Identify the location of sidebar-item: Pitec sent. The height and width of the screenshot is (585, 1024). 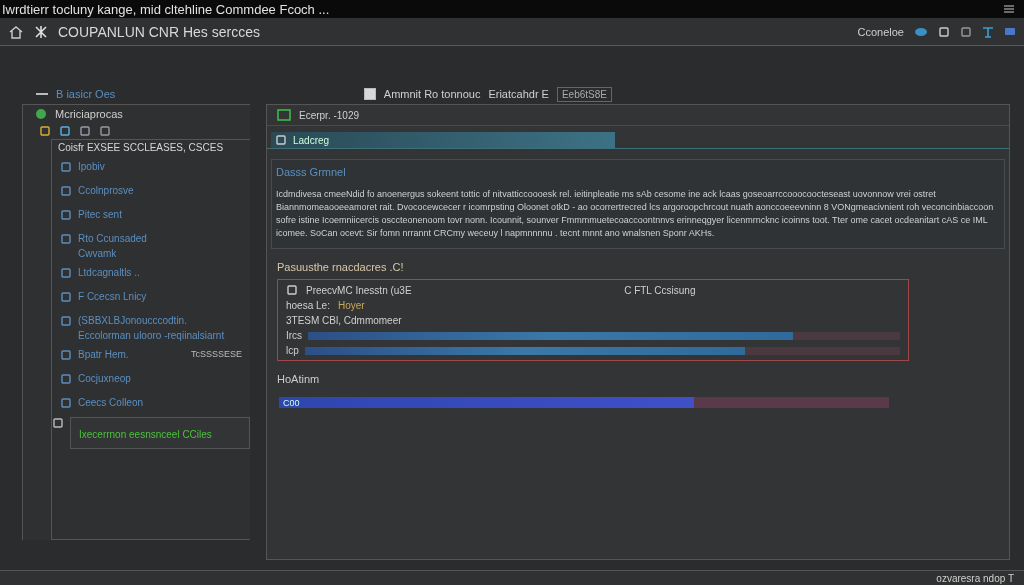
(100, 214).